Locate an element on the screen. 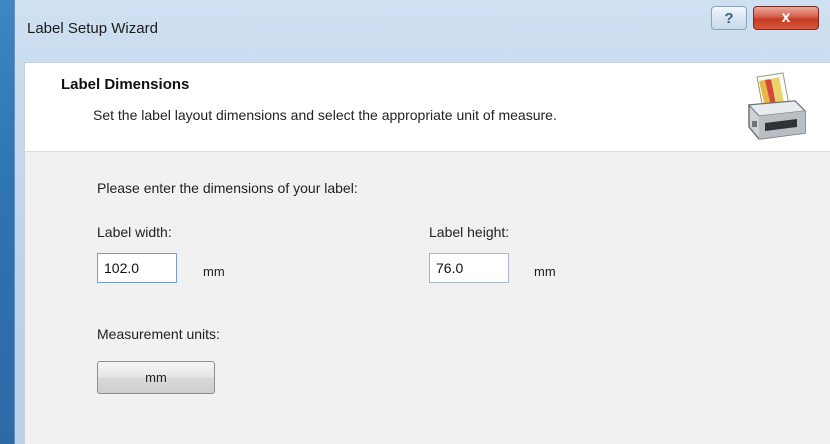 The image size is (830, 444). help-button: ? is located at coordinates (729, 18).